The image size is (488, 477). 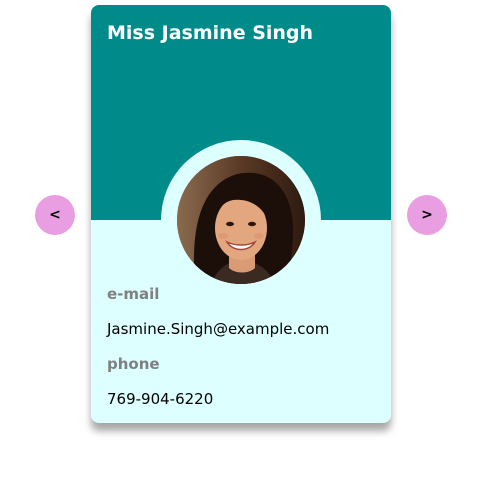 I want to click on email-value: Jasmine.Singh@example.com, so click(x=218, y=329).